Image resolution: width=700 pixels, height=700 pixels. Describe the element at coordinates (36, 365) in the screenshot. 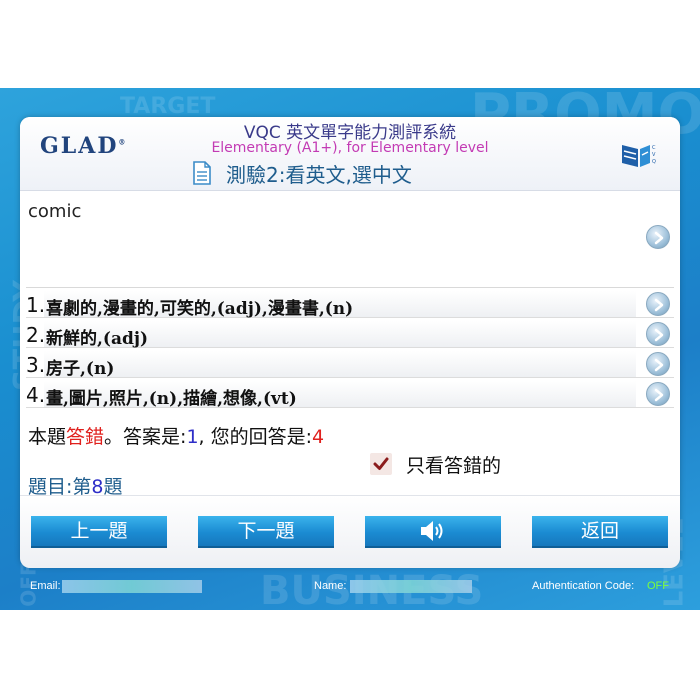

I see `option-number: 3.` at that location.